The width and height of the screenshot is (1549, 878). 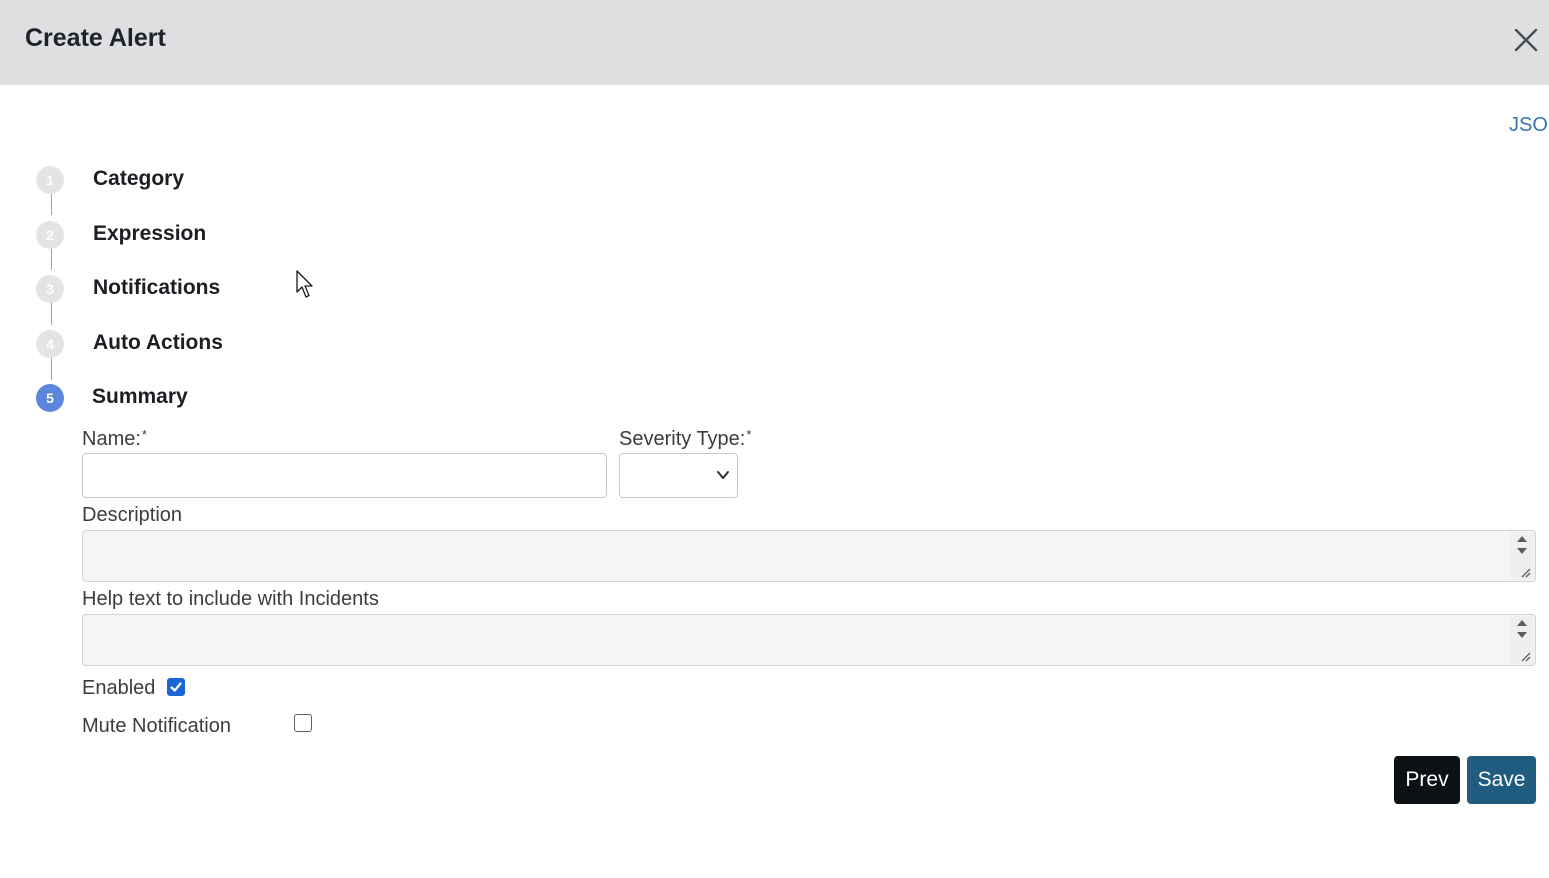 What do you see at coordinates (236, 233) in the screenshot?
I see `step-expression: 2 Expression` at bounding box center [236, 233].